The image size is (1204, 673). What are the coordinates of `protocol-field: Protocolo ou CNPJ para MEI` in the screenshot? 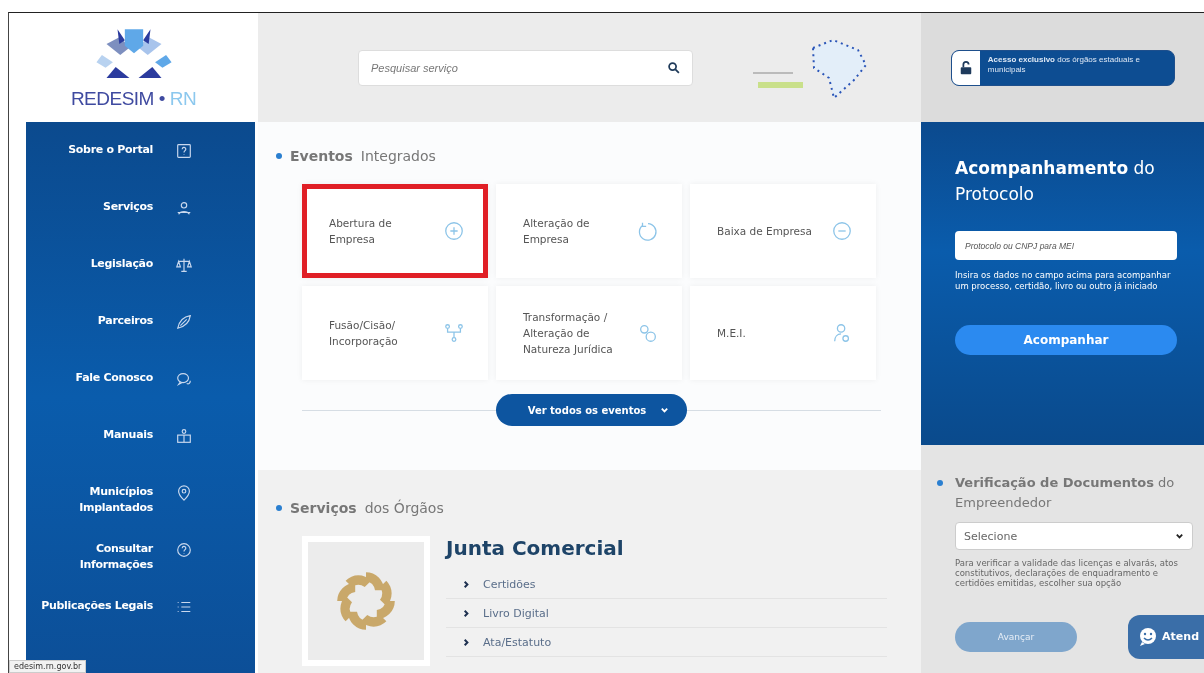 It's located at (1066, 245).